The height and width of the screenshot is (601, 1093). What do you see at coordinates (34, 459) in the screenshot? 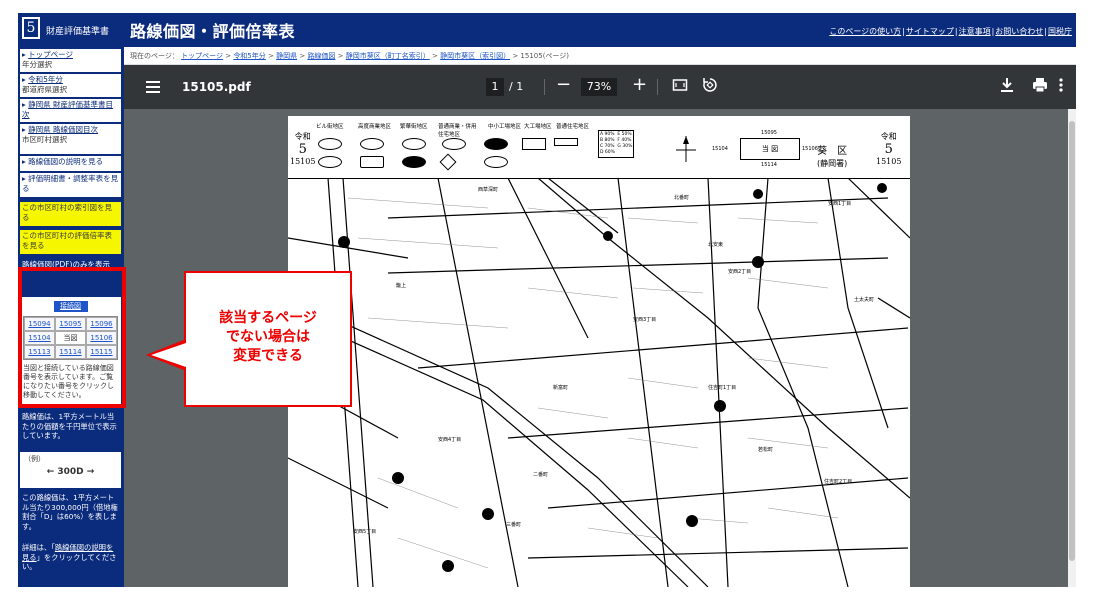
I see `example-label: （例）` at bounding box center [34, 459].